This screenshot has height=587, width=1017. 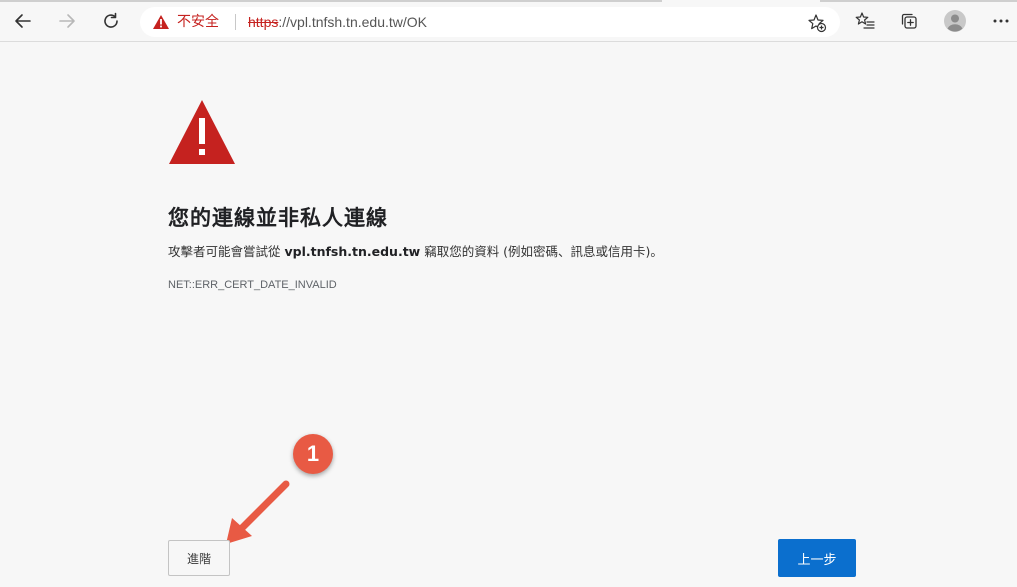 What do you see at coordinates (918, 1) in the screenshot?
I see `tab-strip-edge-right` at bounding box center [918, 1].